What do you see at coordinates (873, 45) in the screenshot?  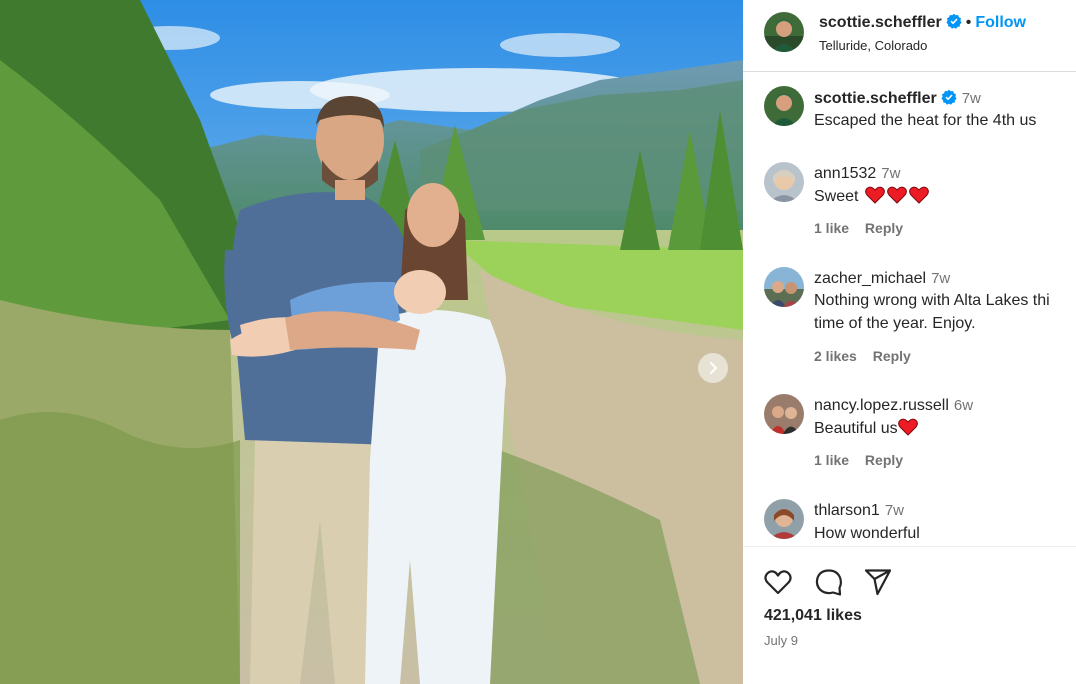 I see `post-location: Telluride, Colorado` at bounding box center [873, 45].